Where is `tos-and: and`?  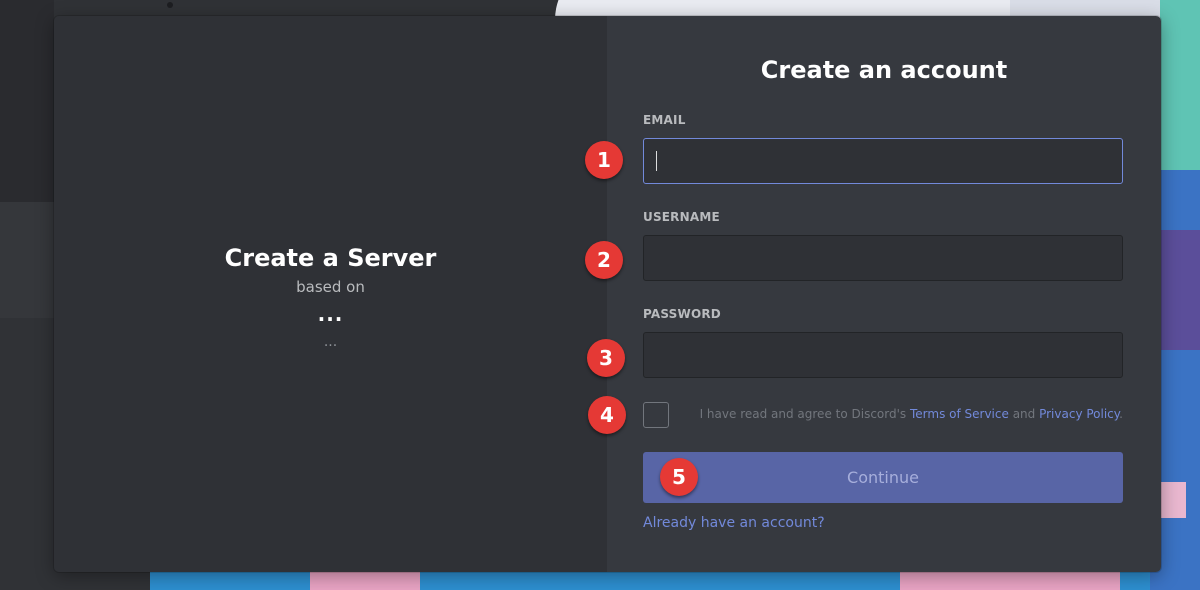 tos-and: and is located at coordinates (1024, 414).